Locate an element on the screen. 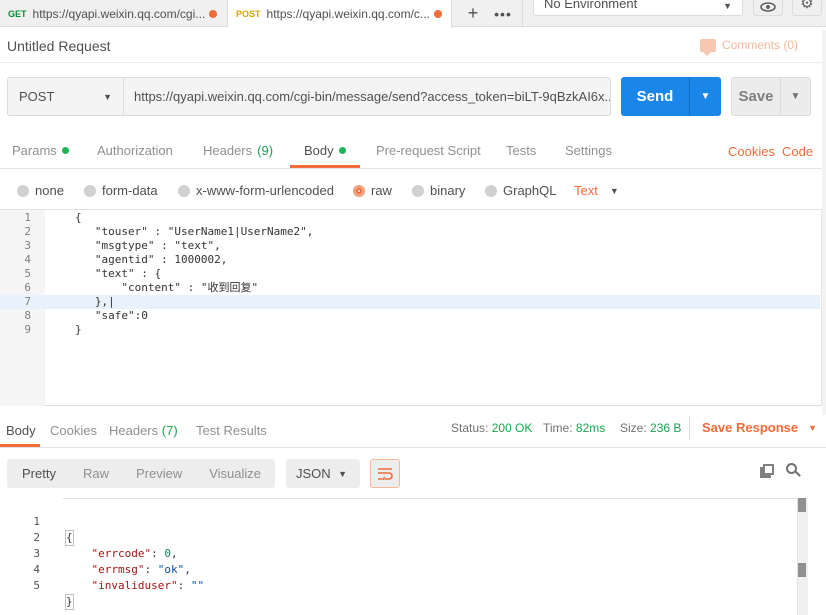  method-value: POST is located at coordinates (37, 96).